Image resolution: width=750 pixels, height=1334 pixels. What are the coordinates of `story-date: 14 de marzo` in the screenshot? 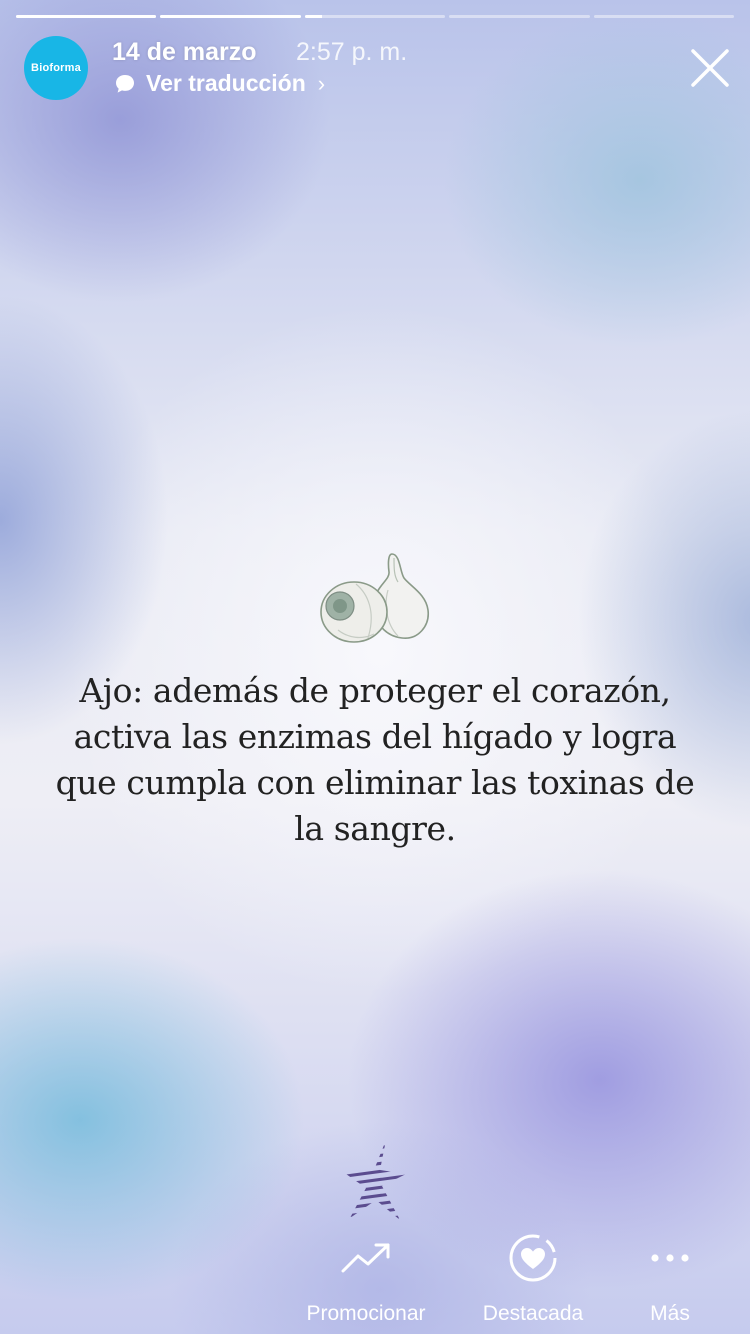 It's located at (184, 52).